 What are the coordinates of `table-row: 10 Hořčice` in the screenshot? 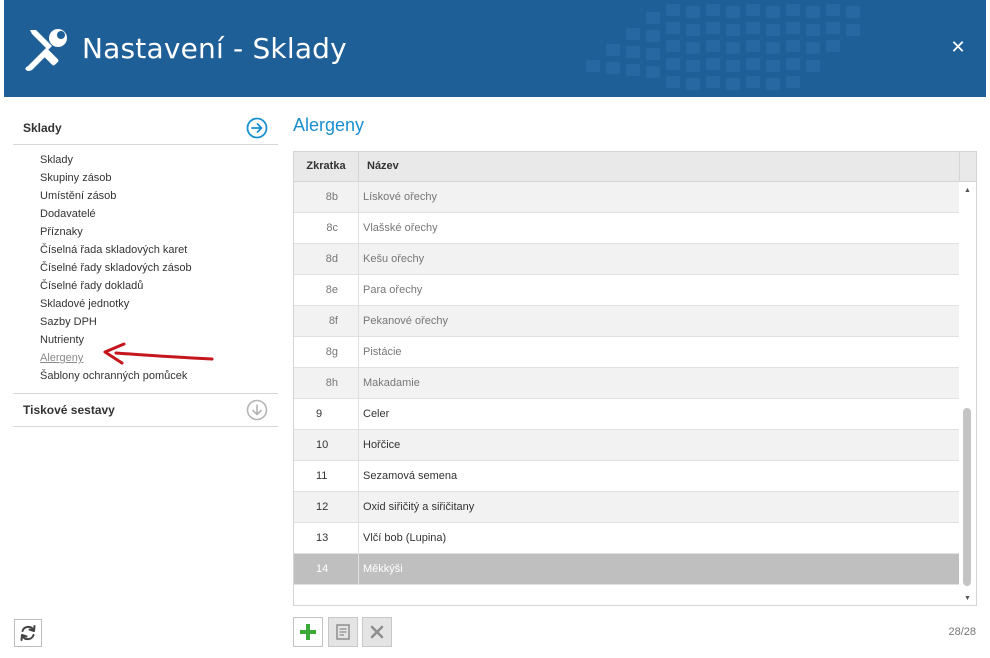 It's located at (626, 445).